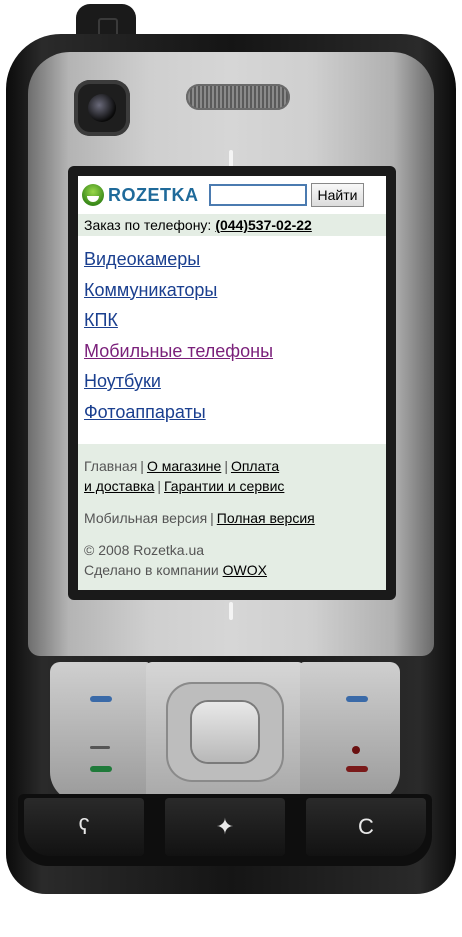 This screenshot has width=462, height=937. I want to click on made-by: Сделано в компании OWOX, so click(232, 570).